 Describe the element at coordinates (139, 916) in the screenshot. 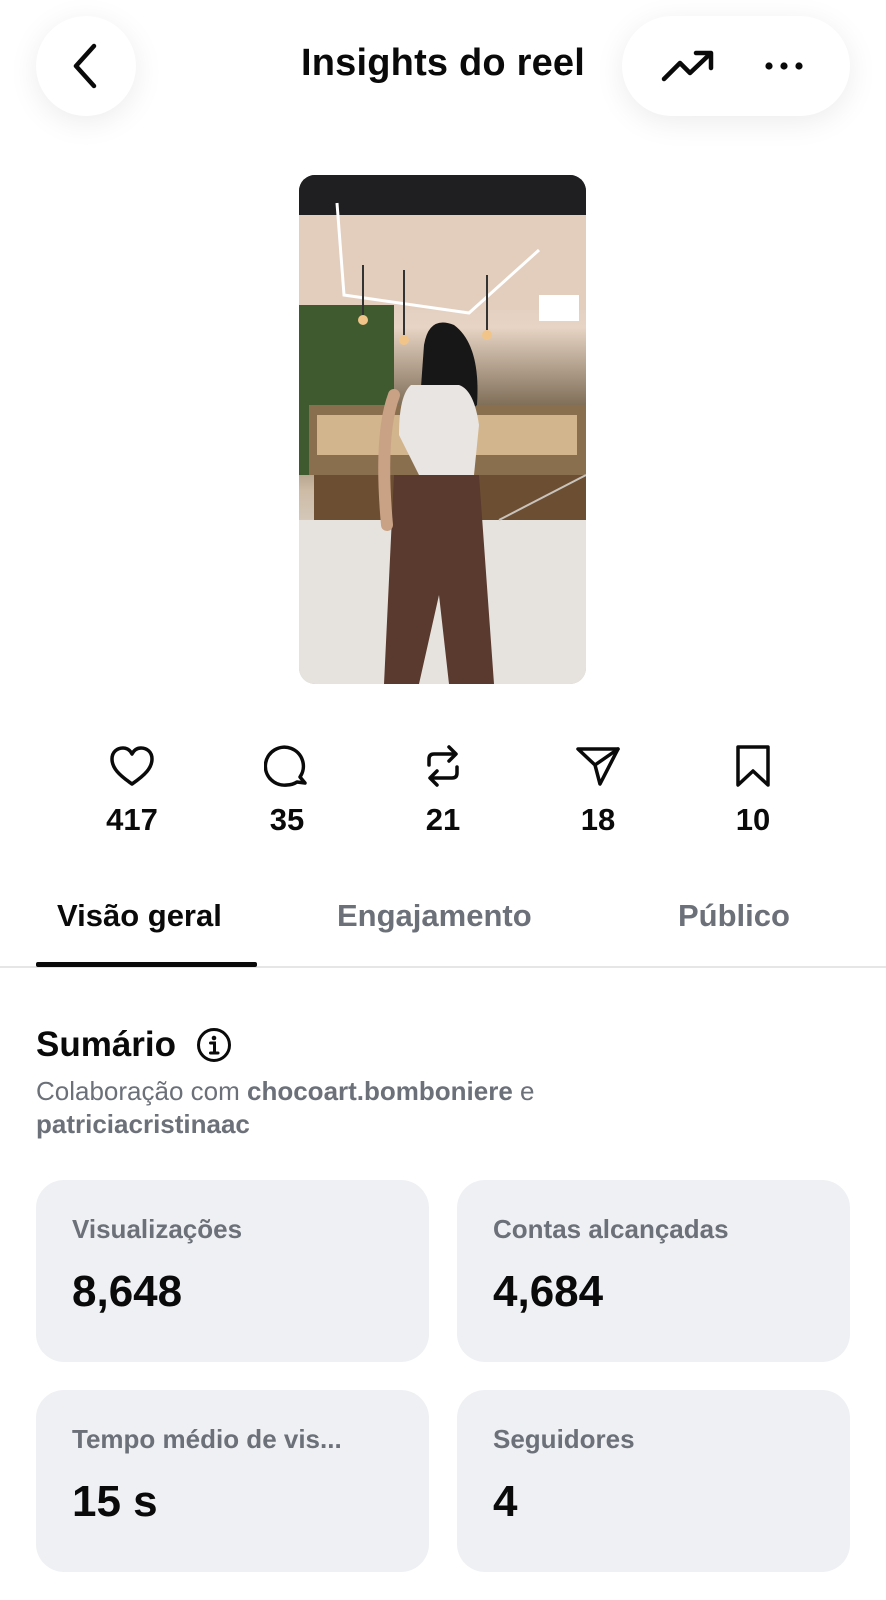

I see `tab-overview: Visão geral` at that location.